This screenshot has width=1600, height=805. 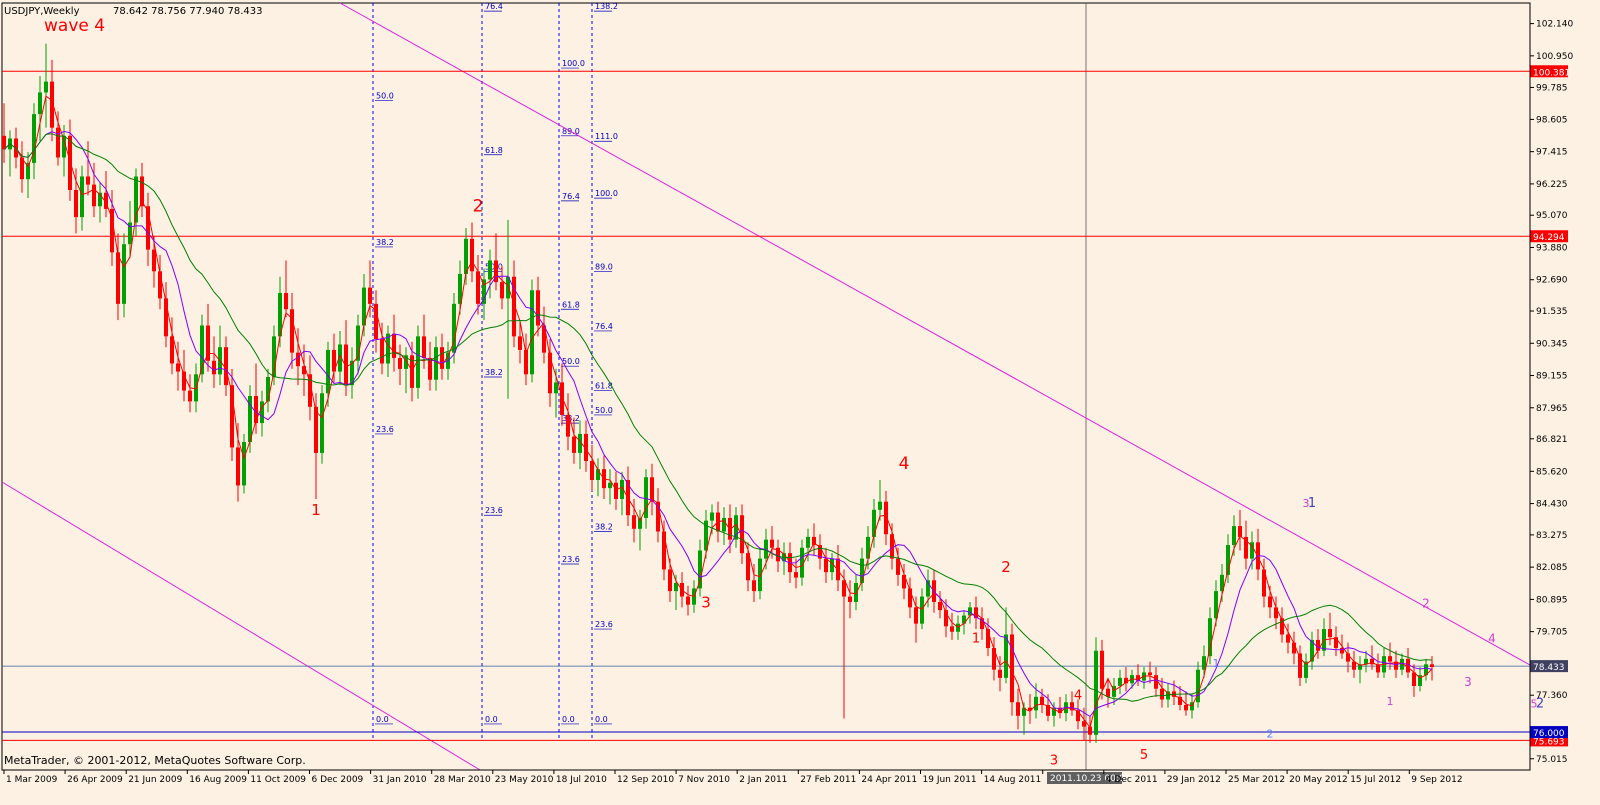 What do you see at coordinates (1552, 312) in the screenshot?
I see `price-tick-label: 91.535` at bounding box center [1552, 312].